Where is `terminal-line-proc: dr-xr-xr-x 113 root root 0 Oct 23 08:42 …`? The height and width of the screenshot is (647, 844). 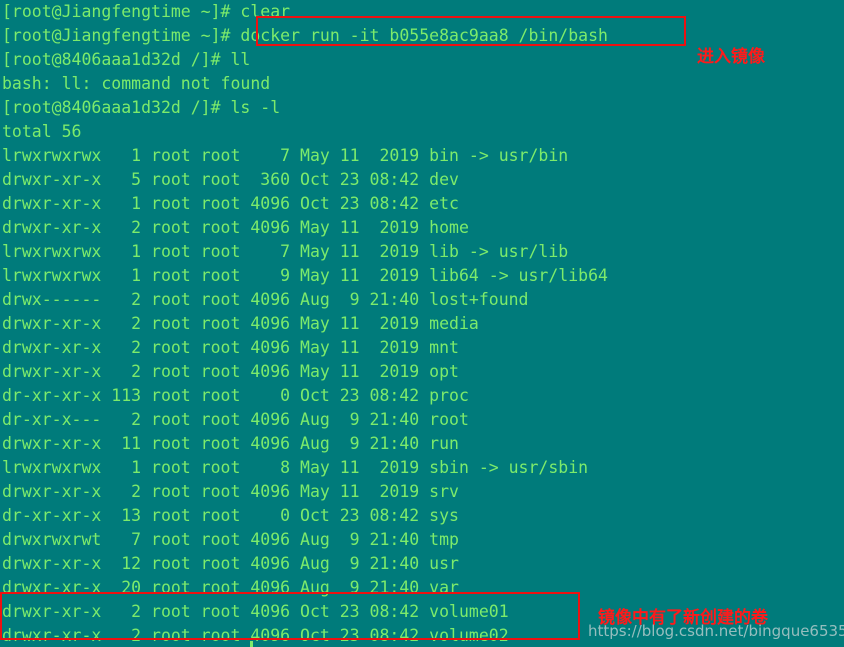
terminal-line-proc: dr-xr-xr-x 113 root root 0 Oct 23 08:42 … is located at coordinates (235, 395).